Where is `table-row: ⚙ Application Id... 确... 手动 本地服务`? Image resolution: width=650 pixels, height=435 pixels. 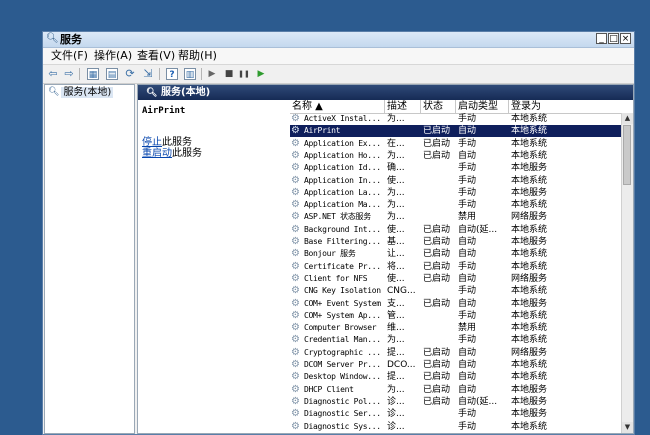
table-row: ⚙ Application Id... 确... 手动 本地服务 is located at coordinates (456, 168).